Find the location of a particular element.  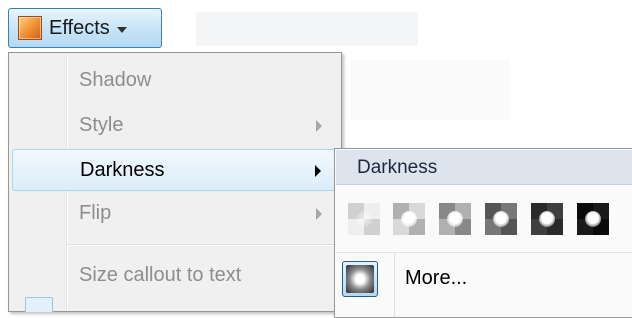

menu-item-label: Darkness is located at coordinates (122, 170).